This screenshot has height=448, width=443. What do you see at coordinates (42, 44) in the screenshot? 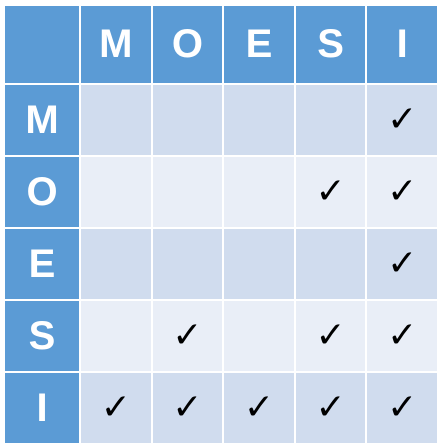
I see `corner-cell` at bounding box center [42, 44].